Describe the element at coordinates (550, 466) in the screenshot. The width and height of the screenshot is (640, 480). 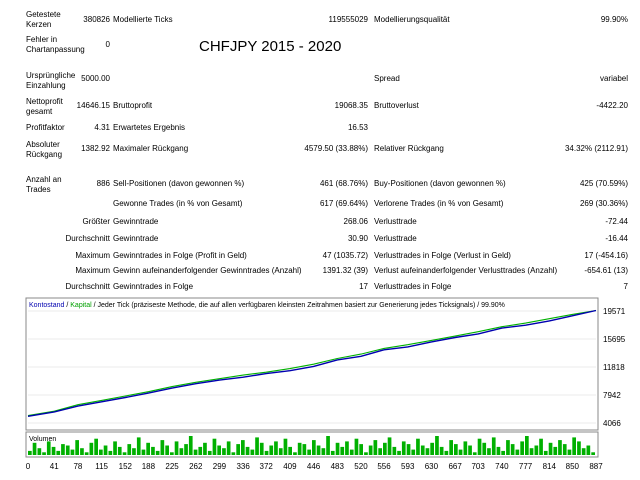
I see `x-tick-label: 814` at that location.